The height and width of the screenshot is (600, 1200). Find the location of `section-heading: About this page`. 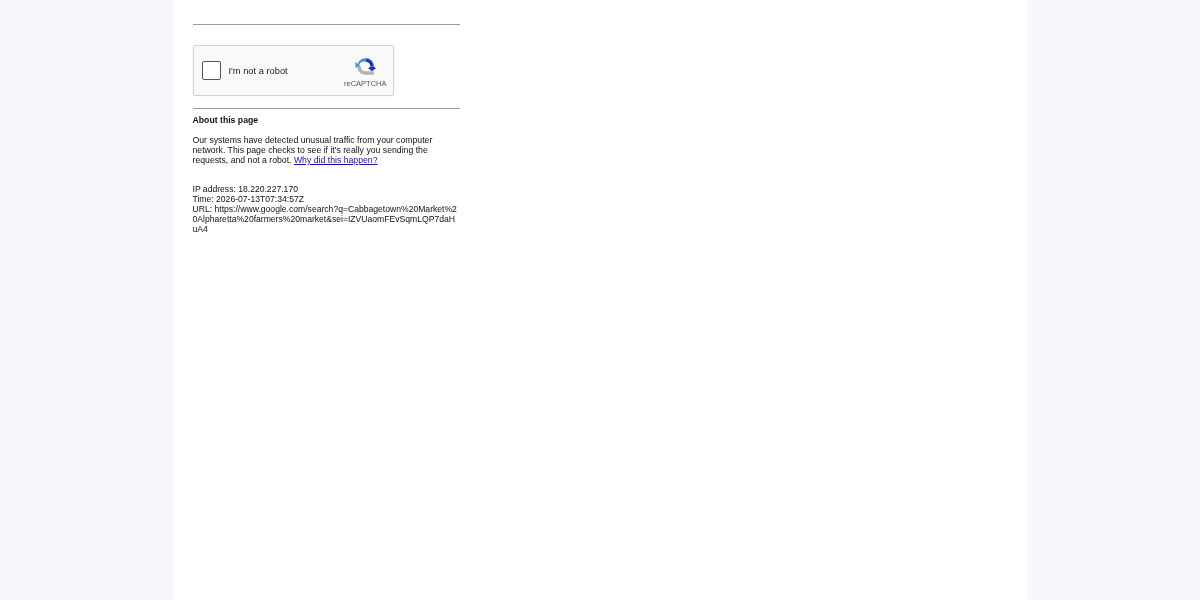

section-heading: About this page is located at coordinates (226, 120).